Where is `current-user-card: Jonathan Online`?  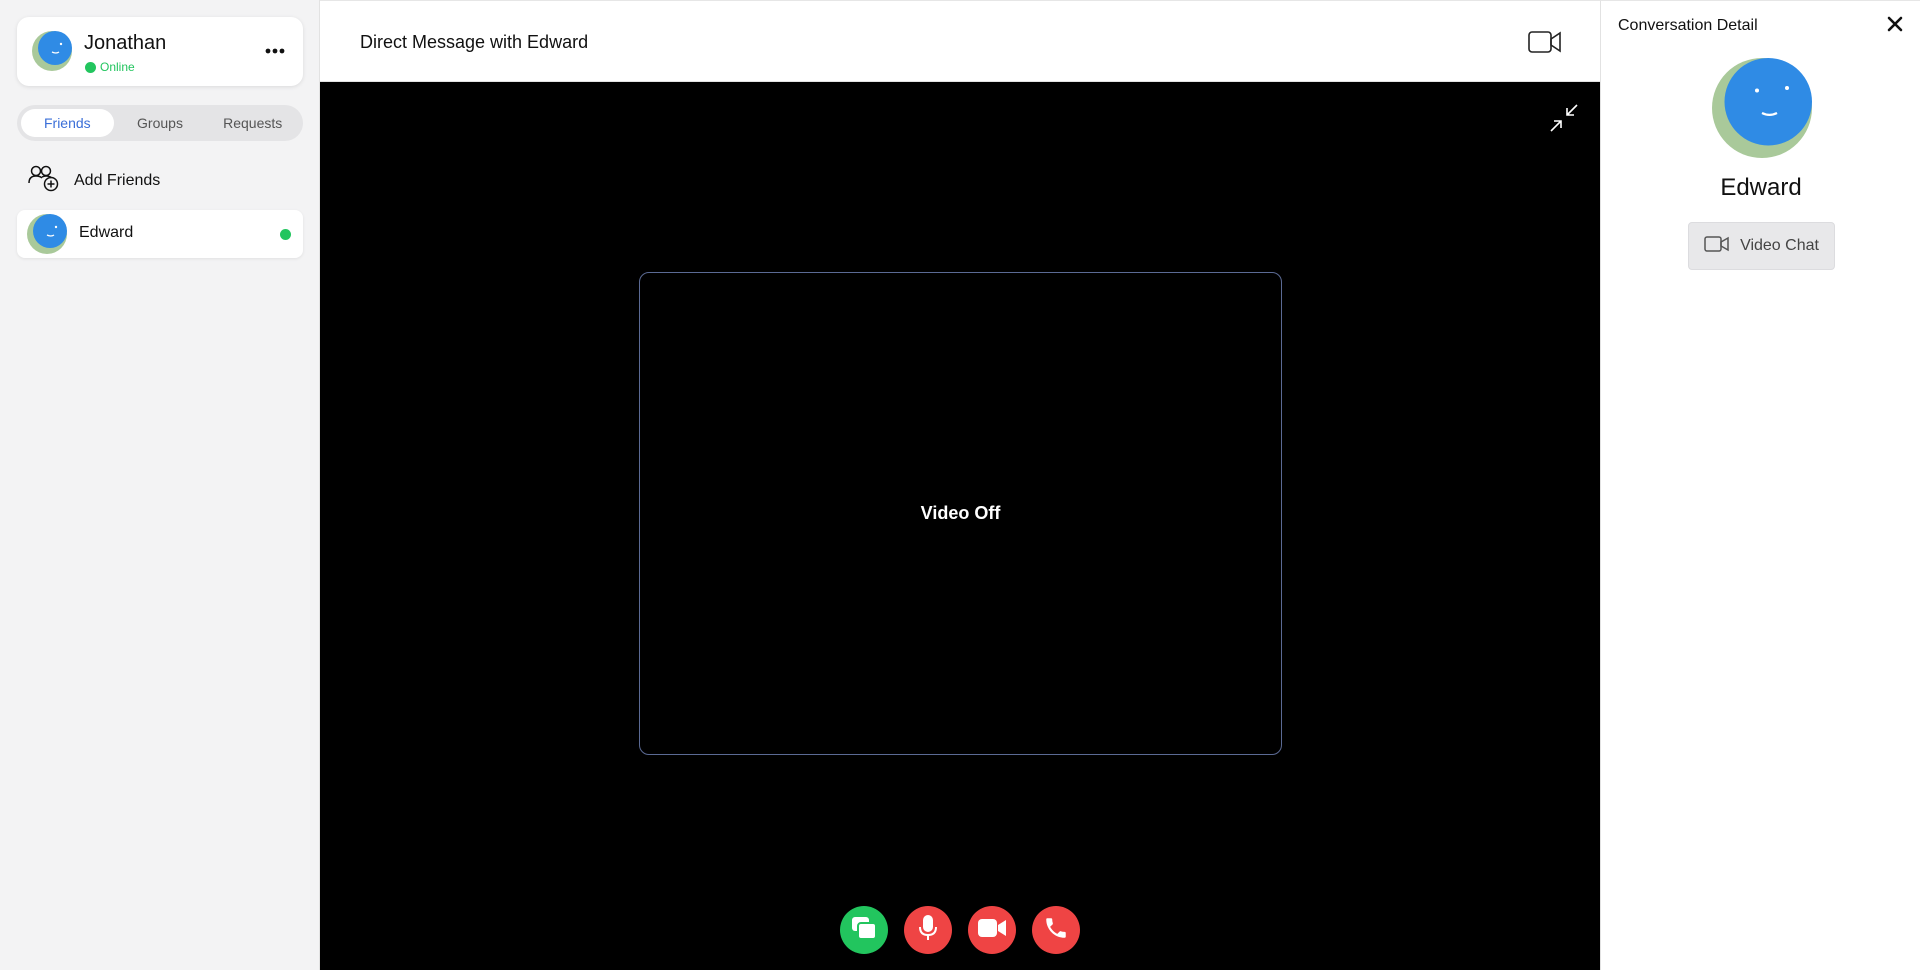 current-user-card: Jonathan Online is located at coordinates (160, 51).